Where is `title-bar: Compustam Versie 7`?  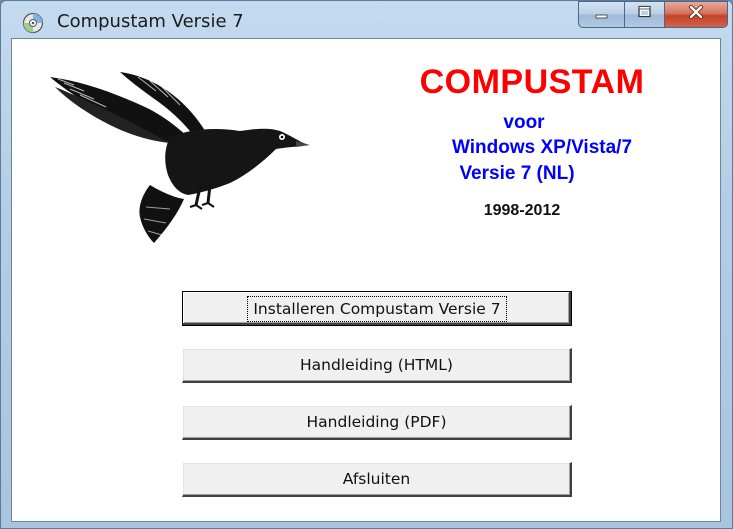 title-bar: Compustam Versie 7 is located at coordinates (366, 20).